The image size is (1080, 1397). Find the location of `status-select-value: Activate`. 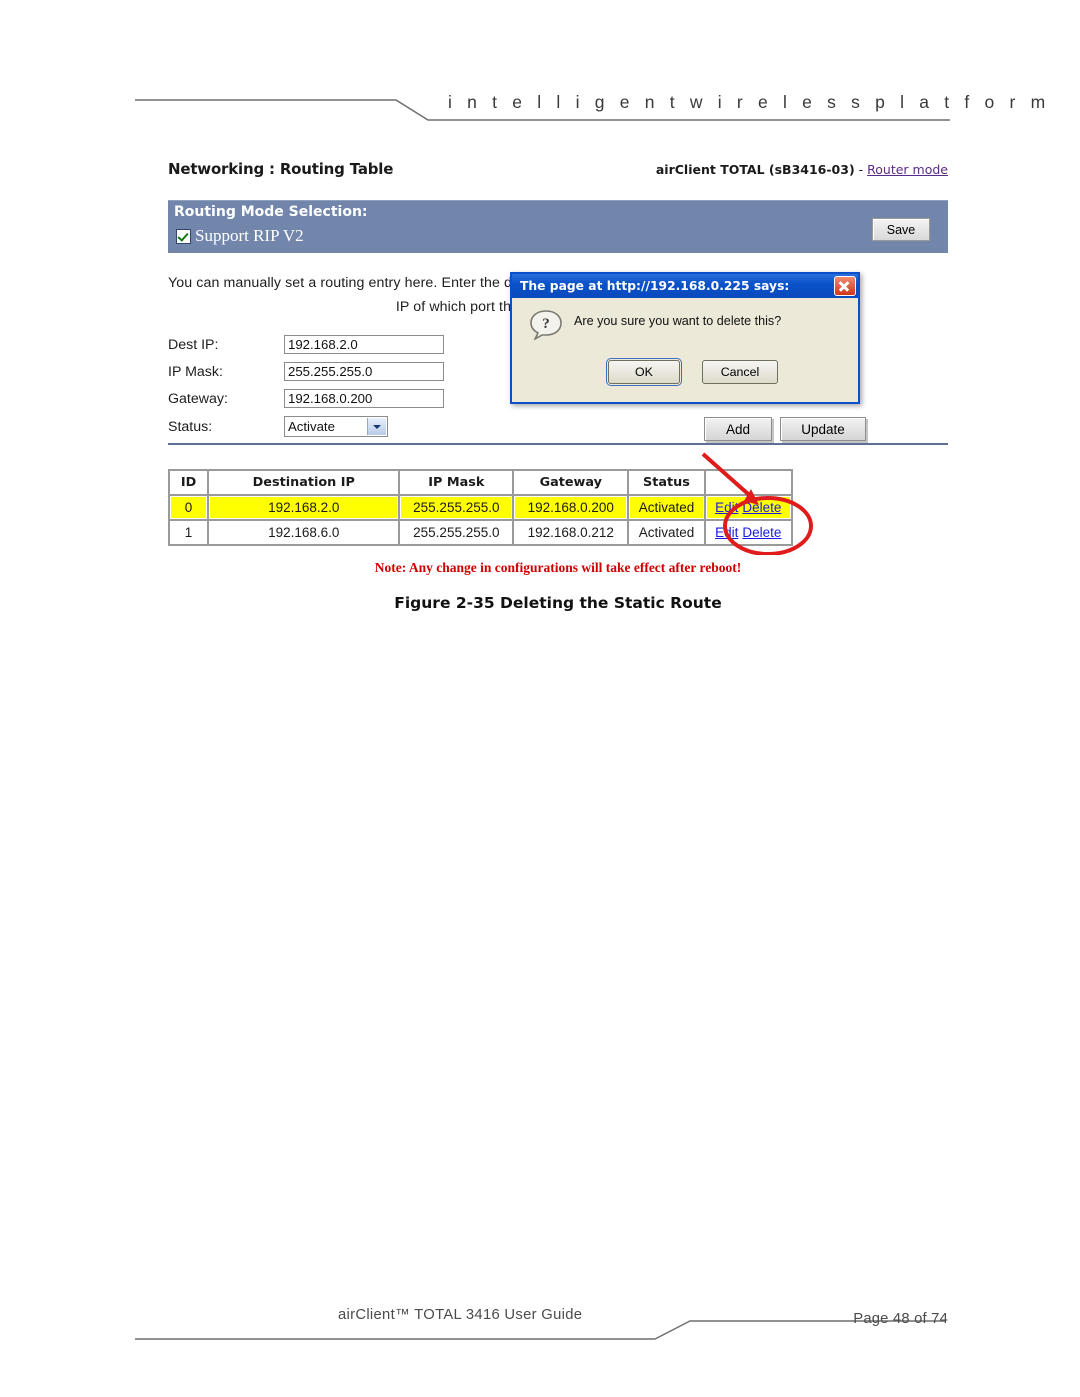

status-select-value: Activate is located at coordinates (311, 426).